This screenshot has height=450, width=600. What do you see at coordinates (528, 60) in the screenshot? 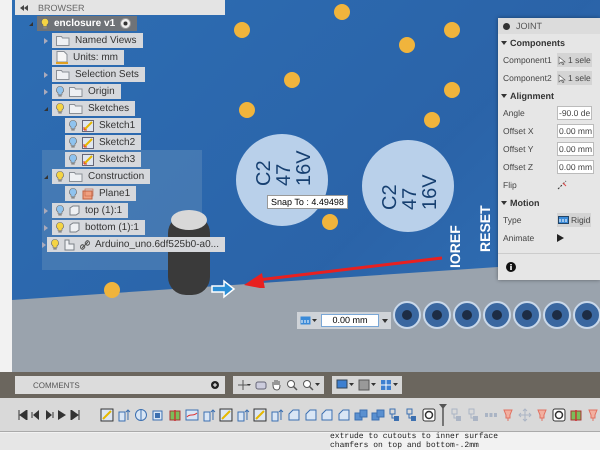
I see `field-label: Component1` at bounding box center [528, 60].